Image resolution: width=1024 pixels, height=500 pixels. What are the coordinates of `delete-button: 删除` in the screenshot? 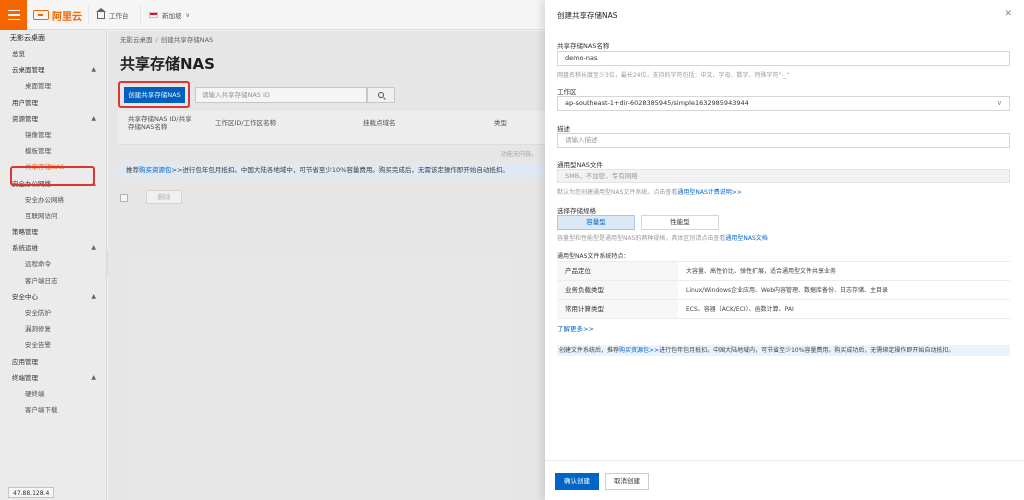 It's located at (164, 197).